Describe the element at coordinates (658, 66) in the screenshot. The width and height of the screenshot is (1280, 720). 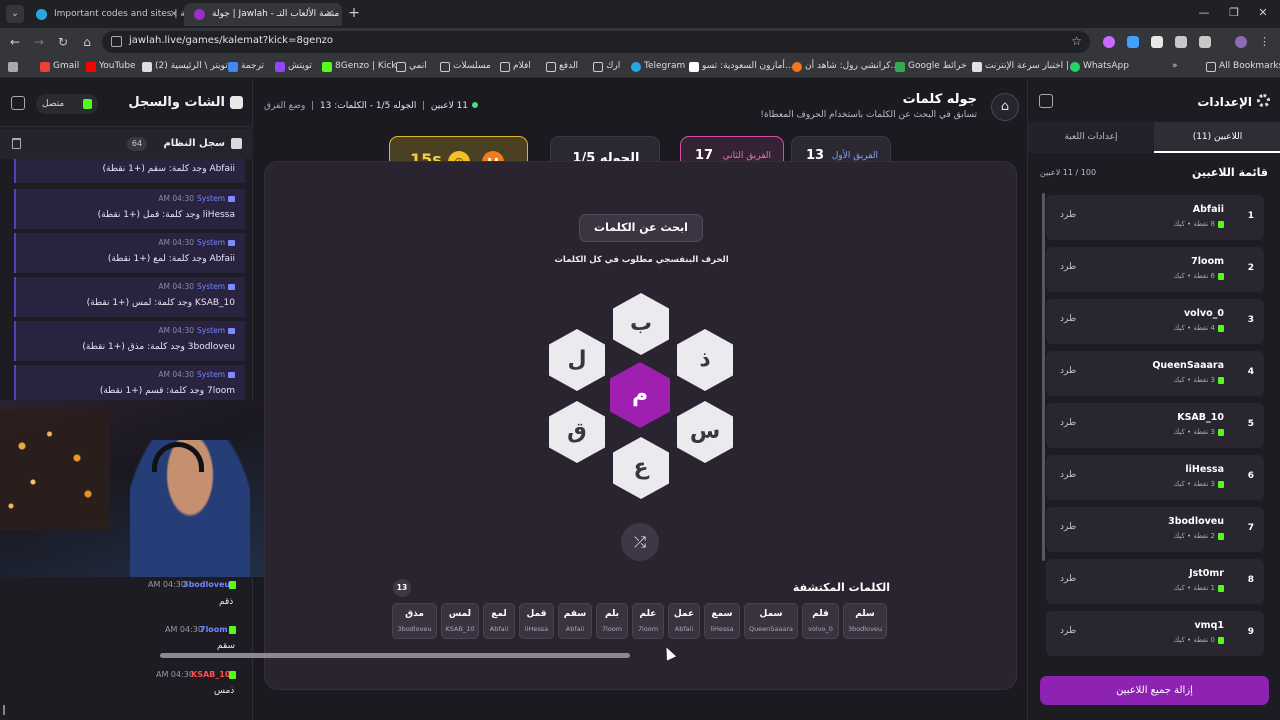
I see `bookmark-telegram: Telegram` at that location.